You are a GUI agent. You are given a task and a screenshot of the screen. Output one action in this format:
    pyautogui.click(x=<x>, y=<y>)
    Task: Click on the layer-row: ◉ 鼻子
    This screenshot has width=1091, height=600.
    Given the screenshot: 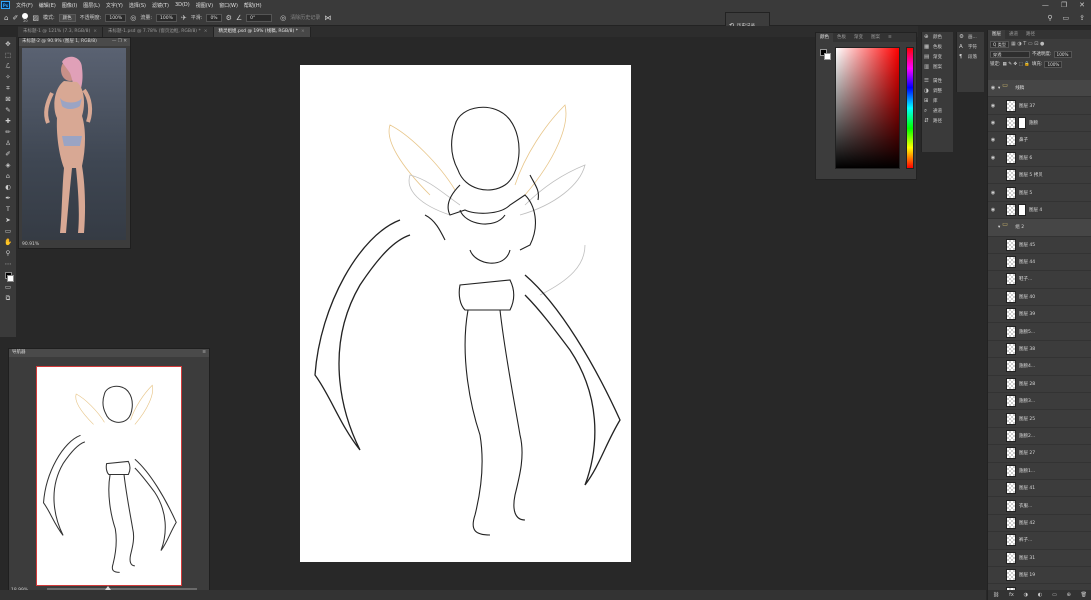 What is the action you would take?
    pyautogui.click(x=1039, y=141)
    